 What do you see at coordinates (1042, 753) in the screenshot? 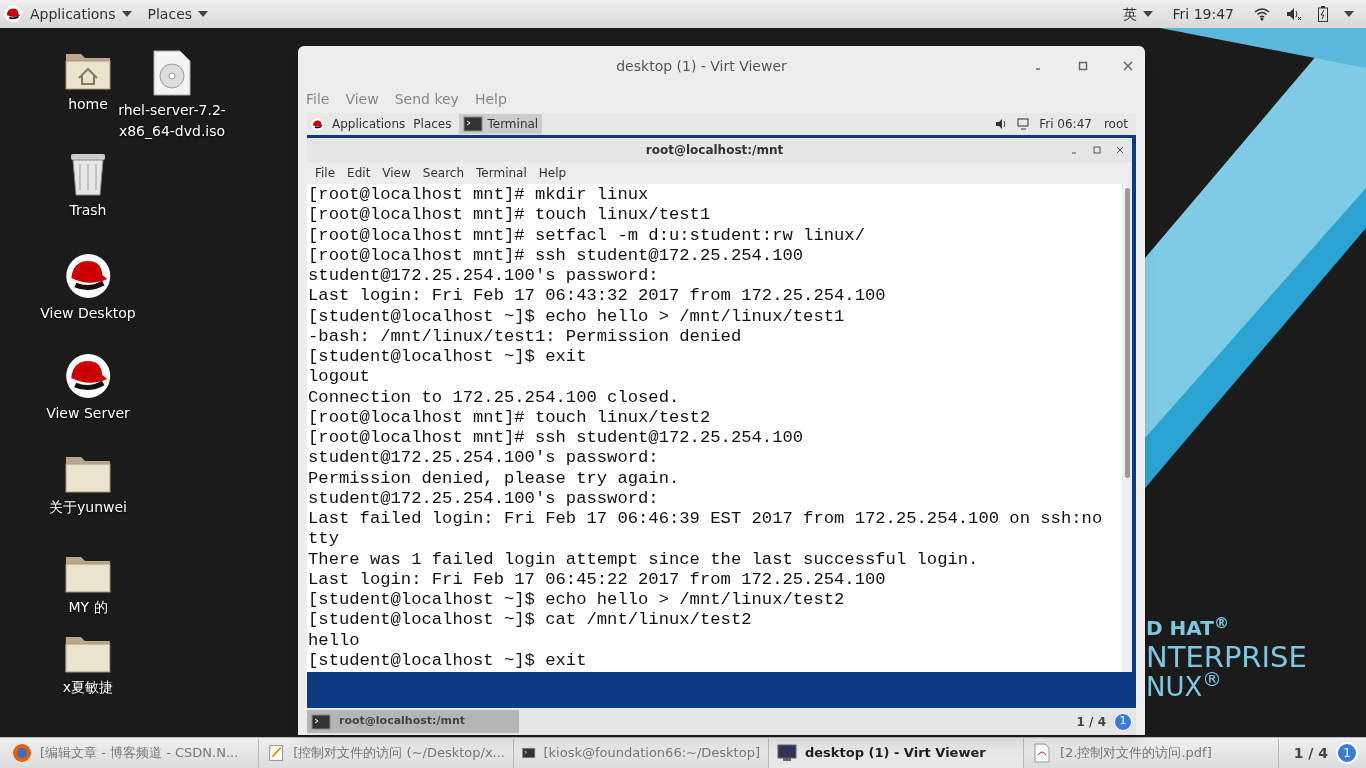
I see `pdf-document-icon` at bounding box center [1042, 753].